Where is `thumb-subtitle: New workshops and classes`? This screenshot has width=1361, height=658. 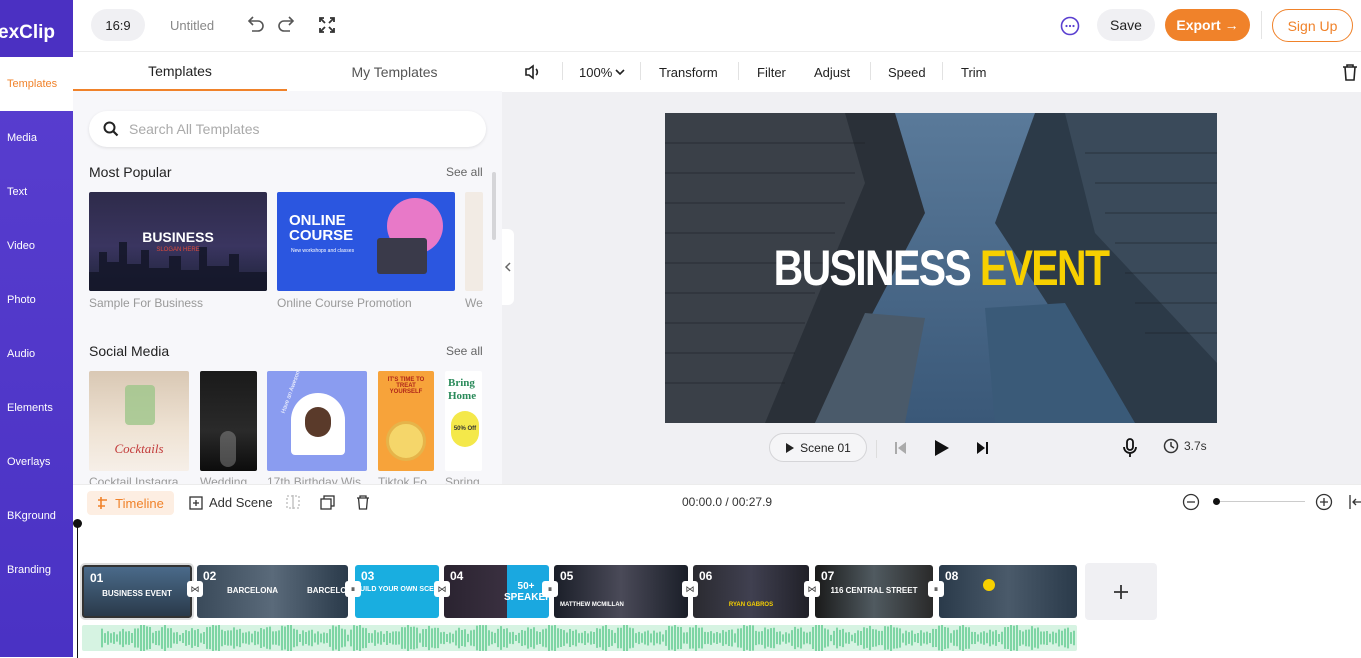
thumb-subtitle: New workshops and classes is located at coordinates (323, 251).